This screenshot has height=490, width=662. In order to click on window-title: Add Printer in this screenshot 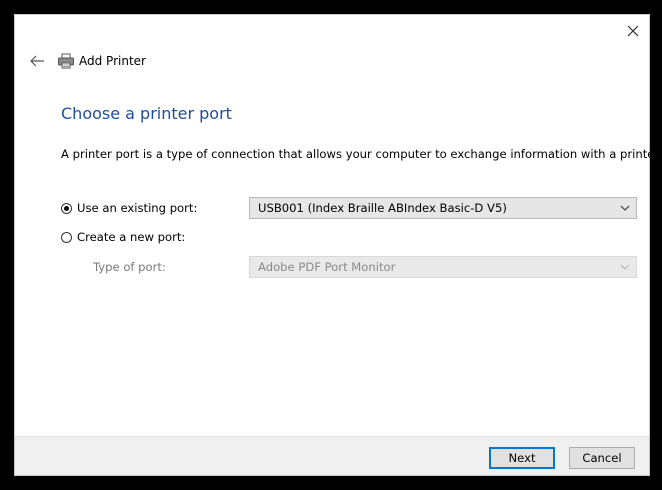, I will do `click(112, 61)`.